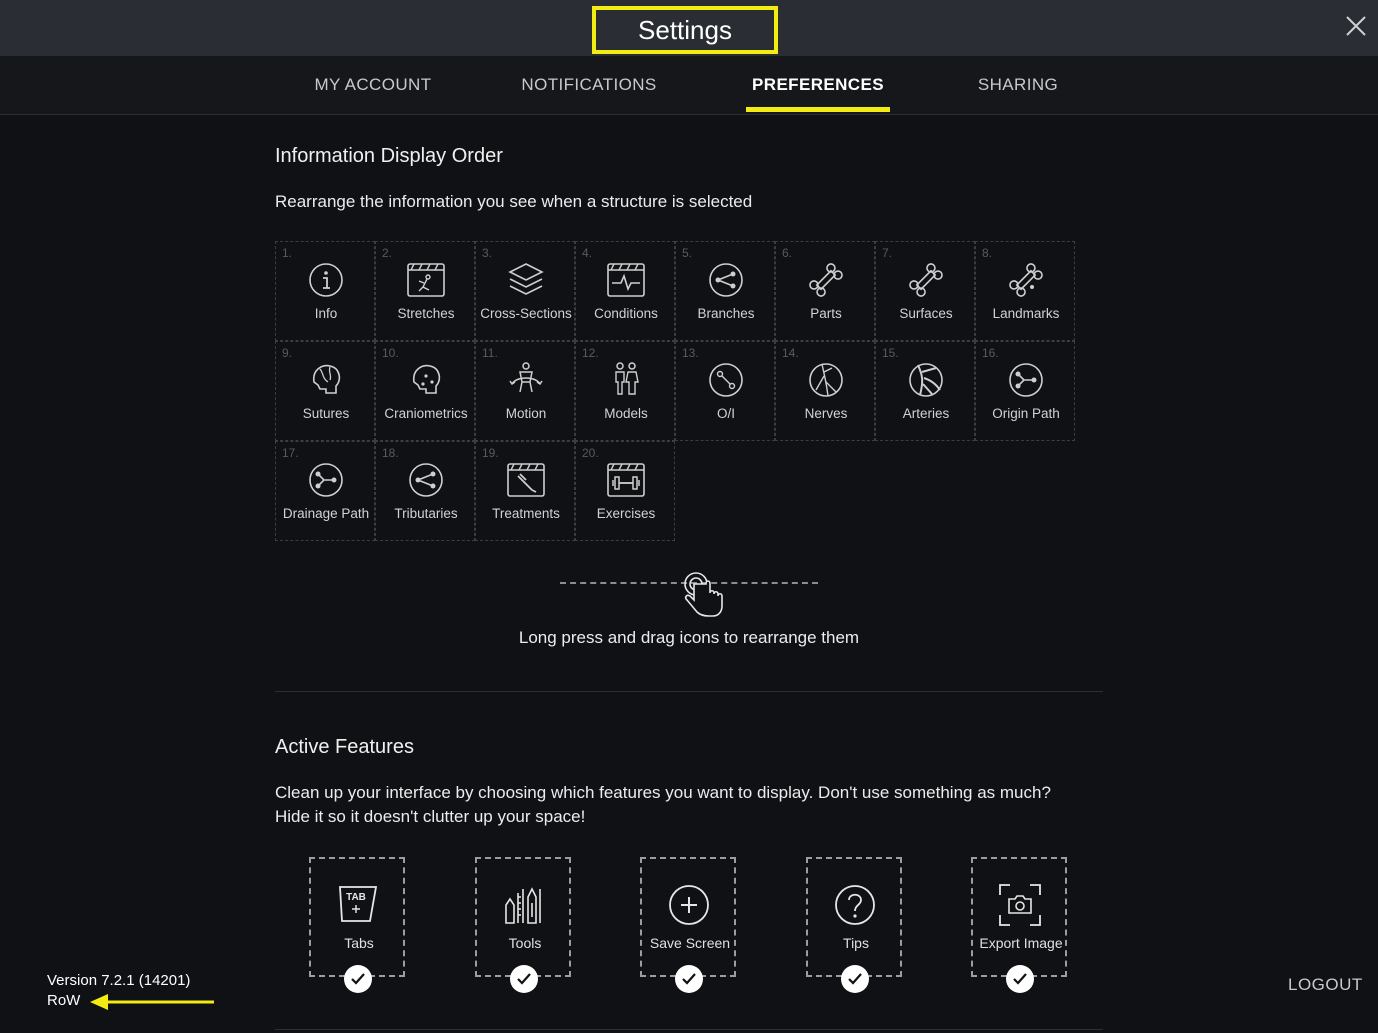 The height and width of the screenshot is (1033, 1378). Describe the element at coordinates (626, 480) in the screenshot. I see `dumbbell-icon` at that location.